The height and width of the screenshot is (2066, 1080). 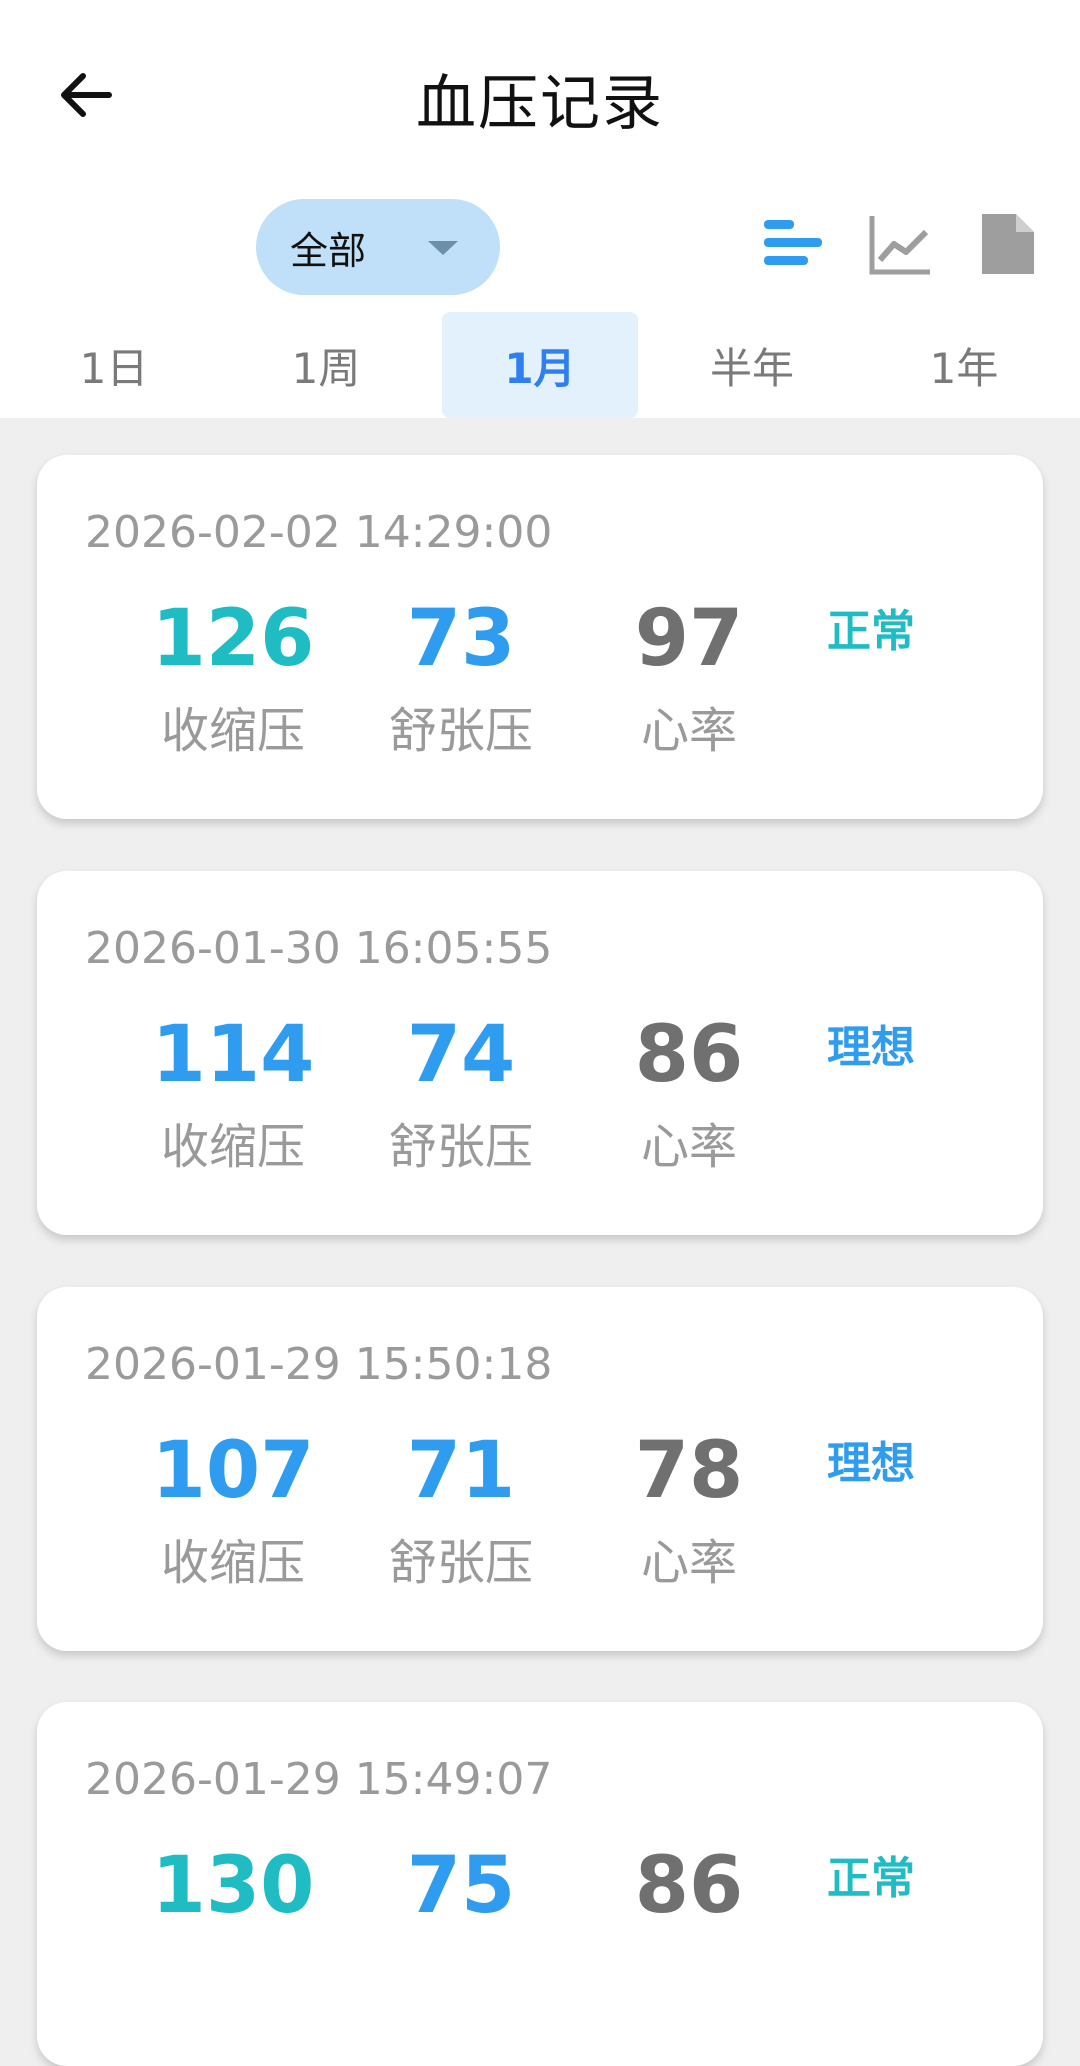 I want to click on tab-1-day: 1日, so click(x=114, y=365).